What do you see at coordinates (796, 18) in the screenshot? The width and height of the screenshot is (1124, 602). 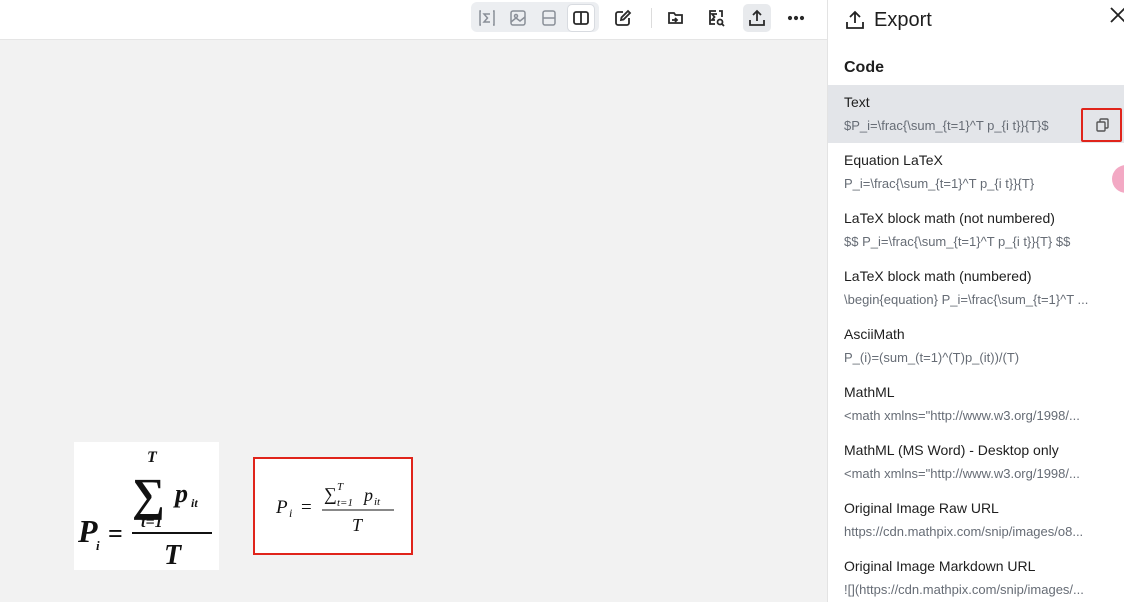 I see `more-icon` at bounding box center [796, 18].